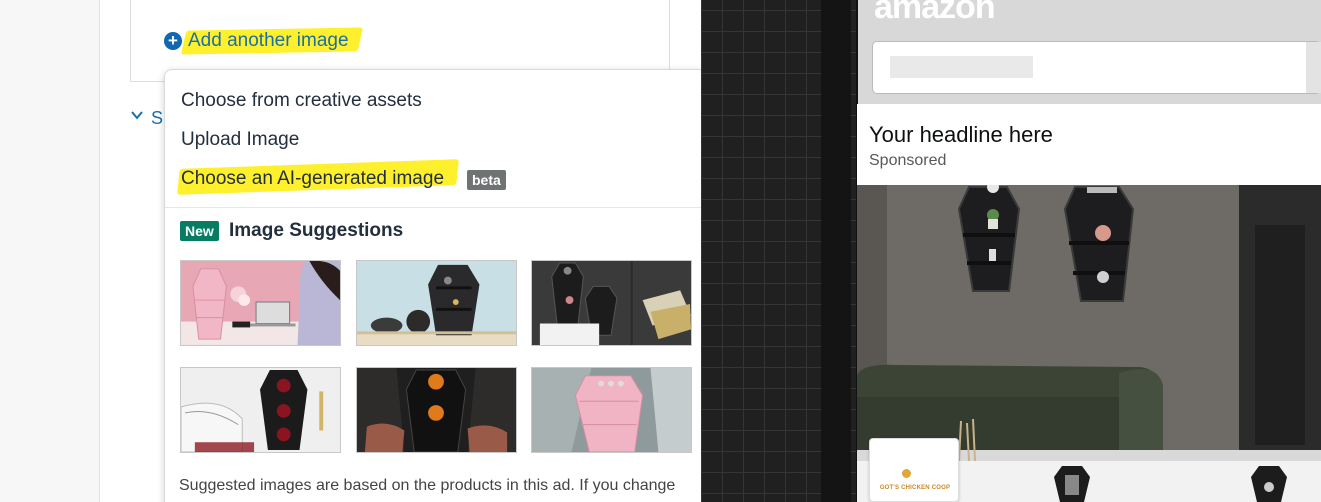 The height and width of the screenshot is (502, 1321). I want to click on menu-item-label: Choose an AI-generated image, so click(313, 178).